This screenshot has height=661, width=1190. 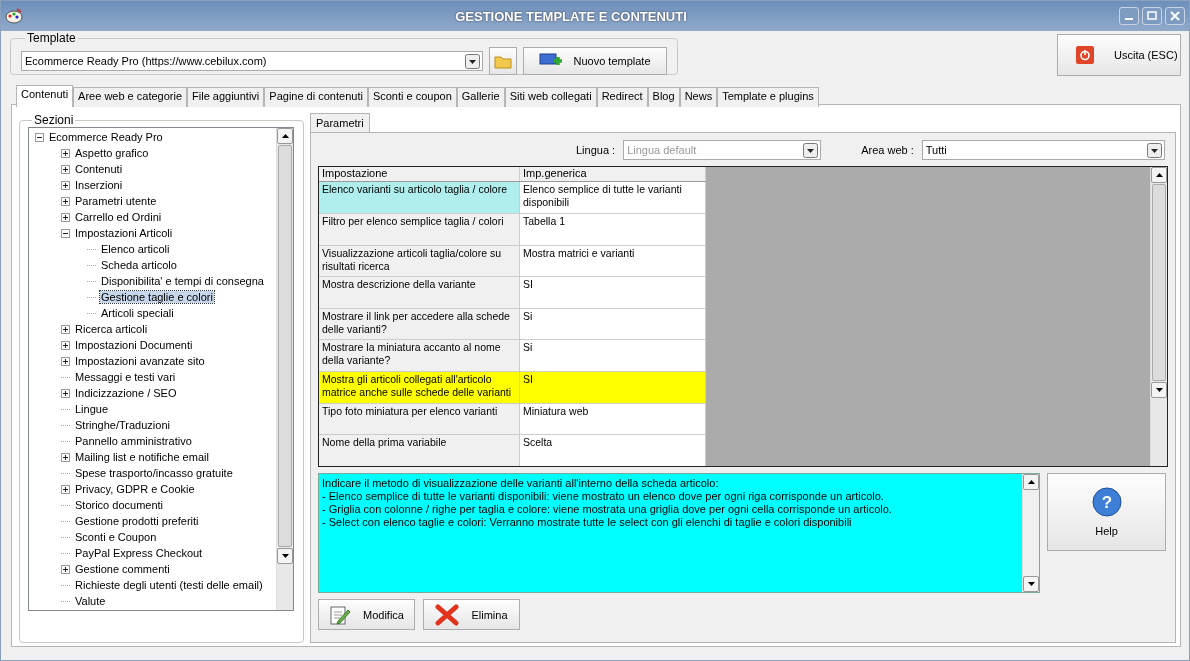 I want to click on setting-cell: Mostra gli articoli collegati all'articolo matrice anche sulle schede delle varianti, so click(x=419, y=387).